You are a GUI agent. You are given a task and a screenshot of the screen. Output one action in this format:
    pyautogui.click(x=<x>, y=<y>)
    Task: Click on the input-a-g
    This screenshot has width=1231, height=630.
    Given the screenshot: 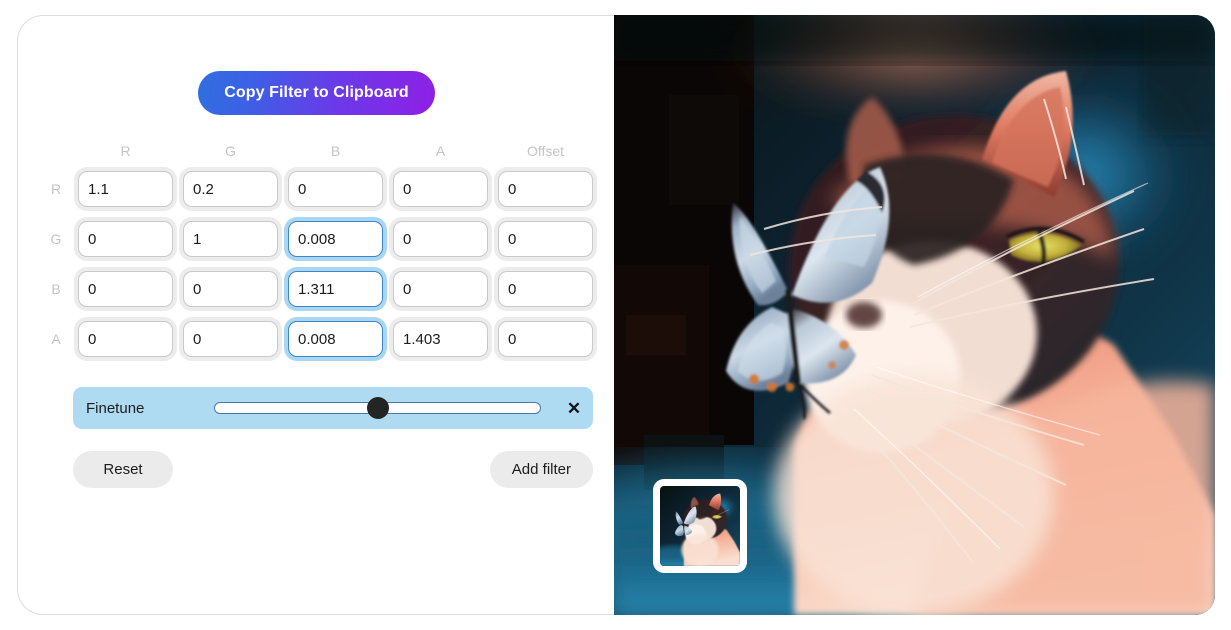 What is the action you would take?
    pyautogui.click(x=230, y=339)
    